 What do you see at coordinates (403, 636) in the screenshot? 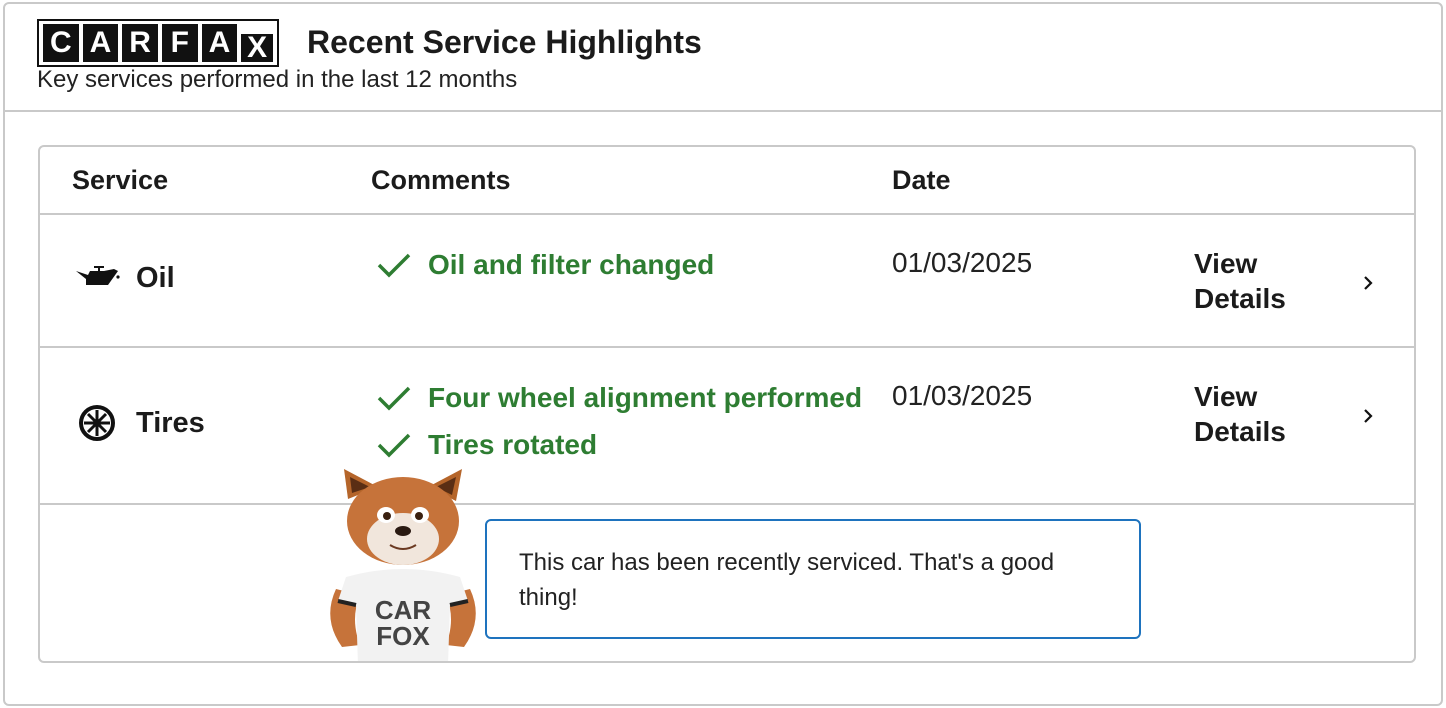
I see `mascot-shirt-text: FOX` at bounding box center [403, 636].